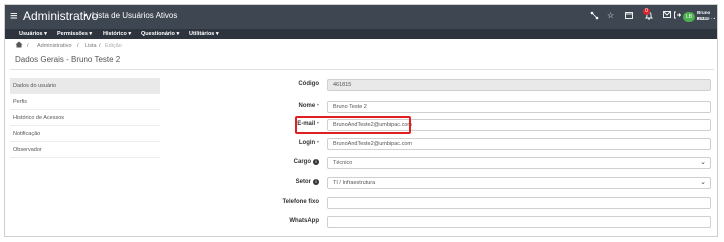 This screenshot has width=724, height=242. Describe the element at coordinates (629, 16) in the screenshot. I see `calendar-icon` at that location.